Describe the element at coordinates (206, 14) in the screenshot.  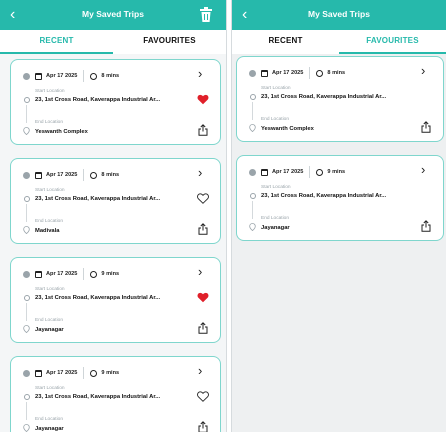
I see `trash-icon` at that location.